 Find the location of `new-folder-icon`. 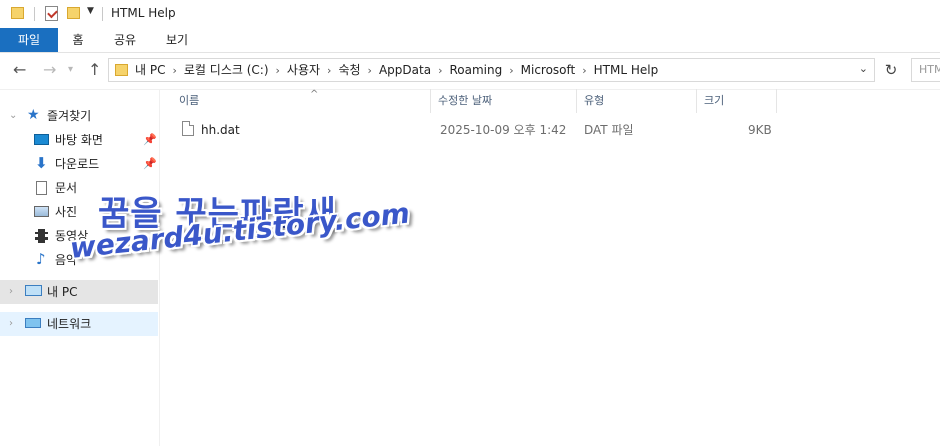

new-folder-icon is located at coordinates (73, 13).